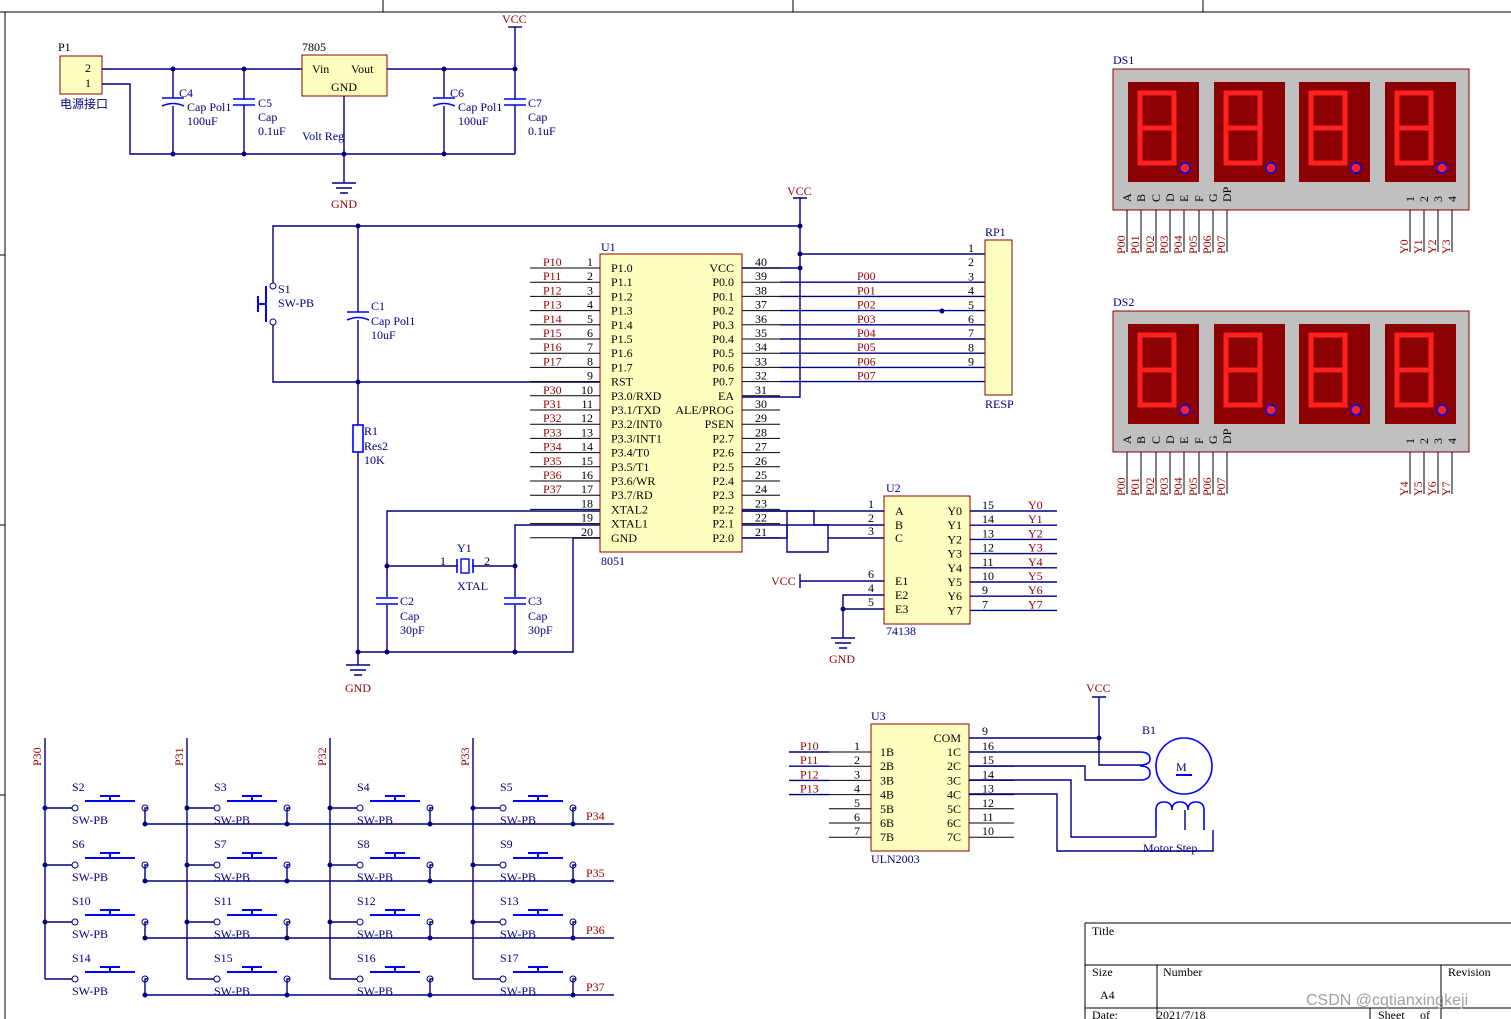 This screenshot has height=1019, width=1511. What do you see at coordinates (88, 68) in the screenshot?
I see `p1-pin2: 2` at bounding box center [88, 68].